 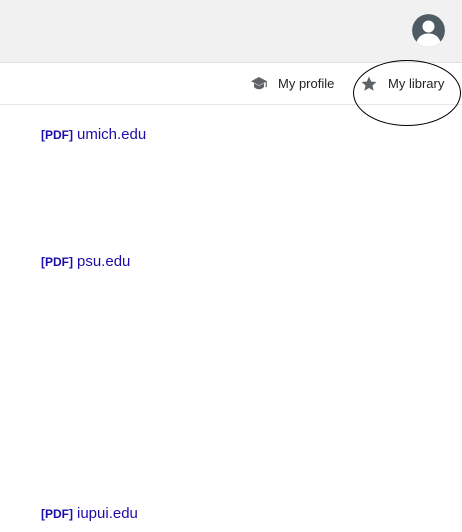 I want to click on star-icon, so click(x=369, y=84).